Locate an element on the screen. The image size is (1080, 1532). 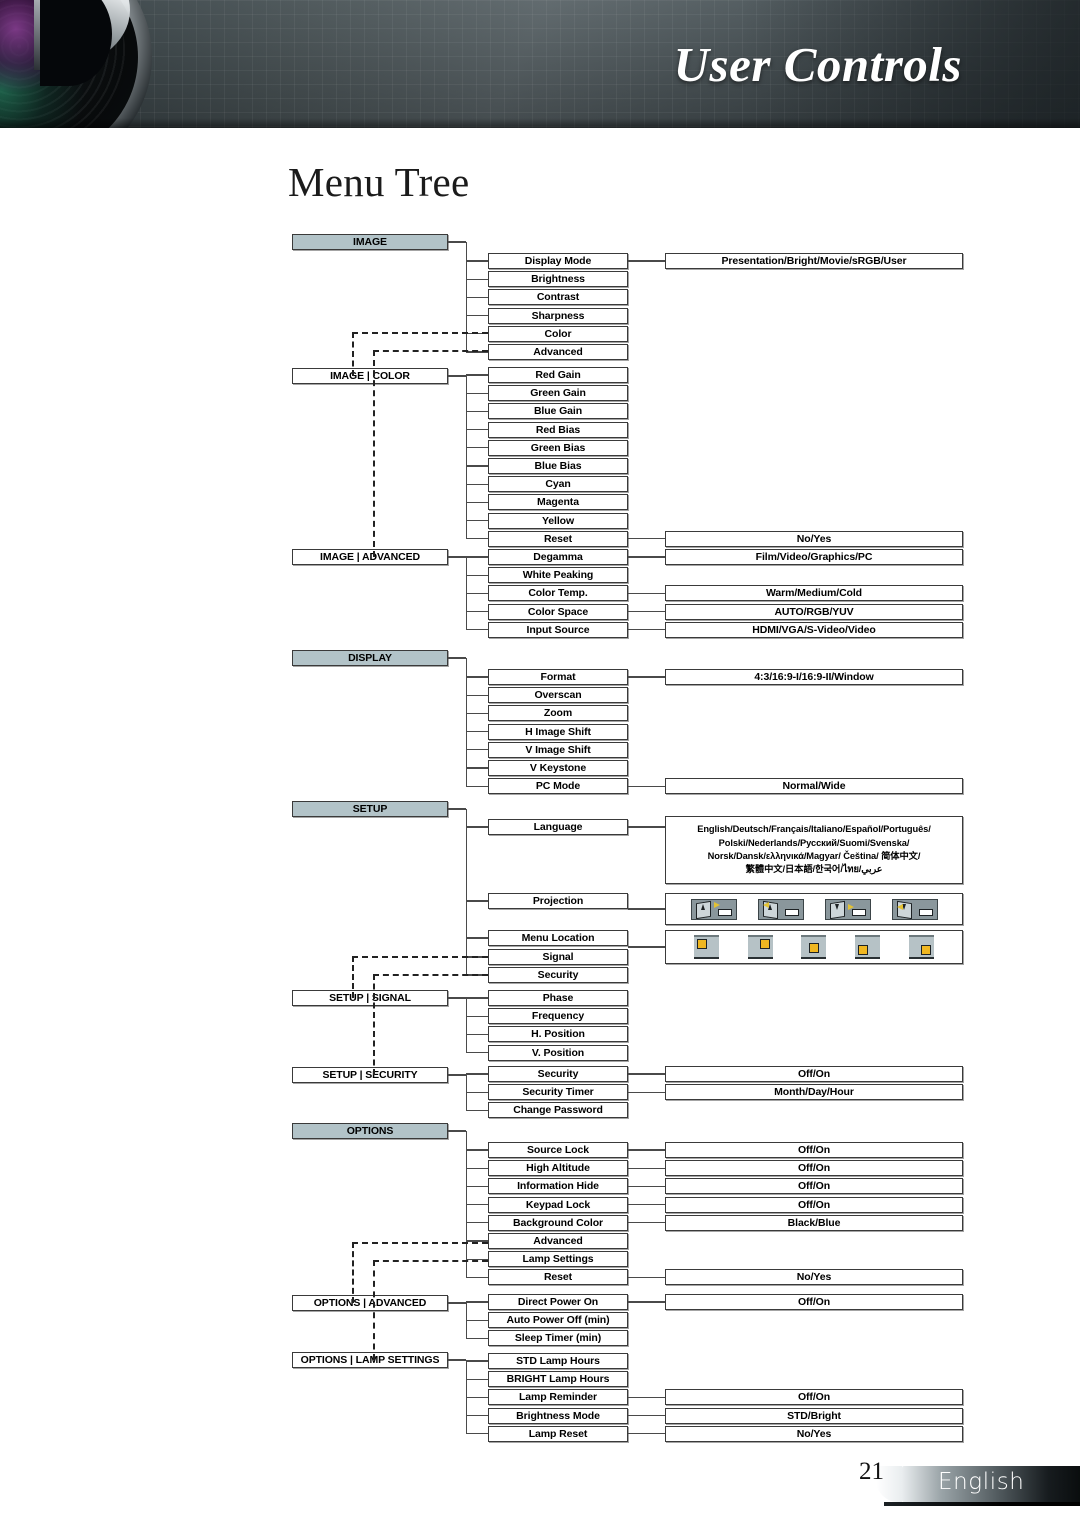
tree-item-image-color-4: Green Bias is located at coordinates (558, 447).